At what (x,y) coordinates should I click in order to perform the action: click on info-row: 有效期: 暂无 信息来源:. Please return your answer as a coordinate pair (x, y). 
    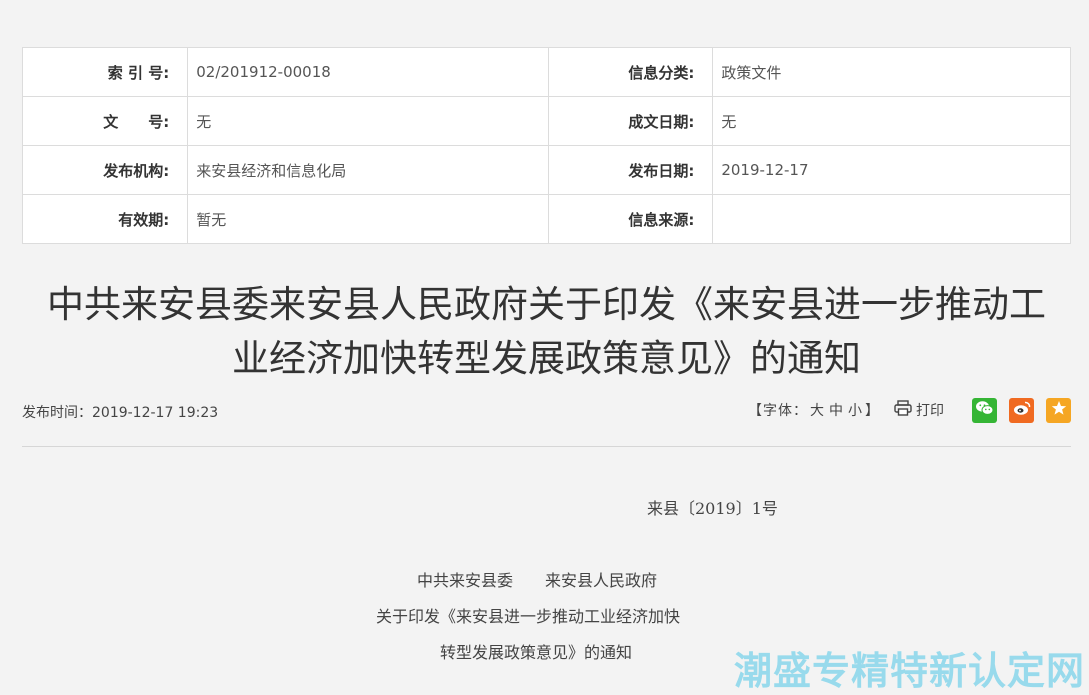
    Looking at the image, I should click on (546, 219).